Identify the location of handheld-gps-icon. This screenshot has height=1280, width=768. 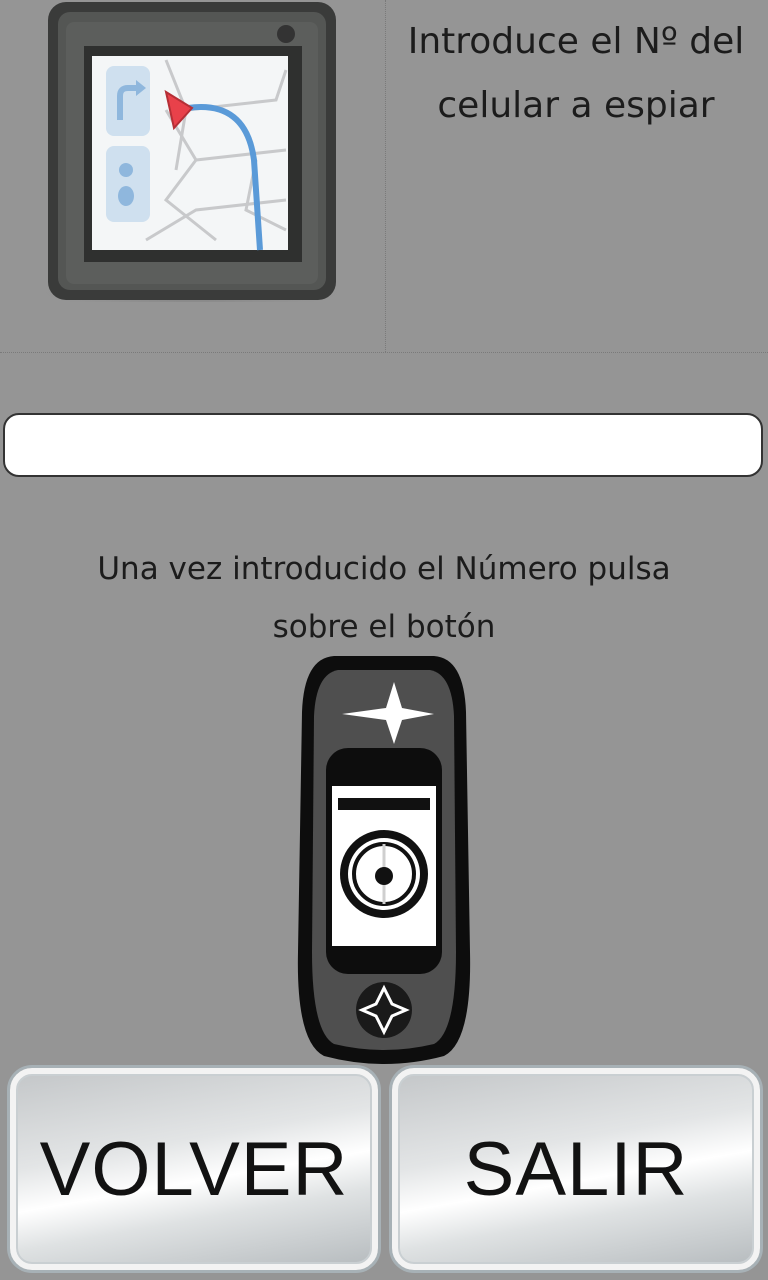
(384, 859).